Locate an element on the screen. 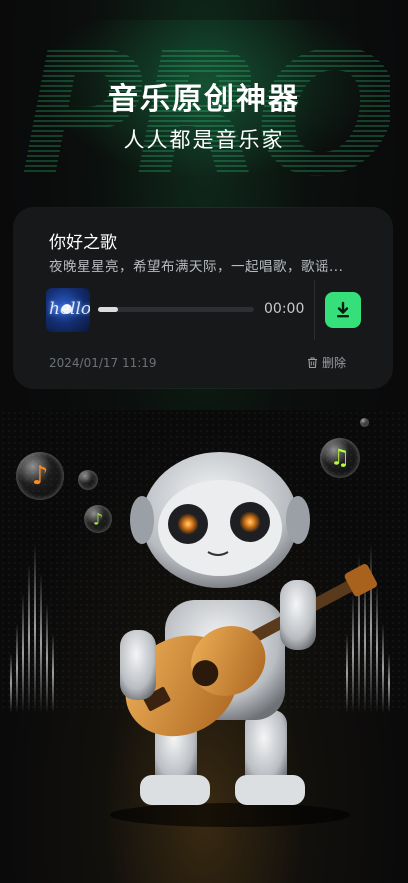 This screenshot has width=408, height=883. progress-bar is located at coordinates (176, 309).